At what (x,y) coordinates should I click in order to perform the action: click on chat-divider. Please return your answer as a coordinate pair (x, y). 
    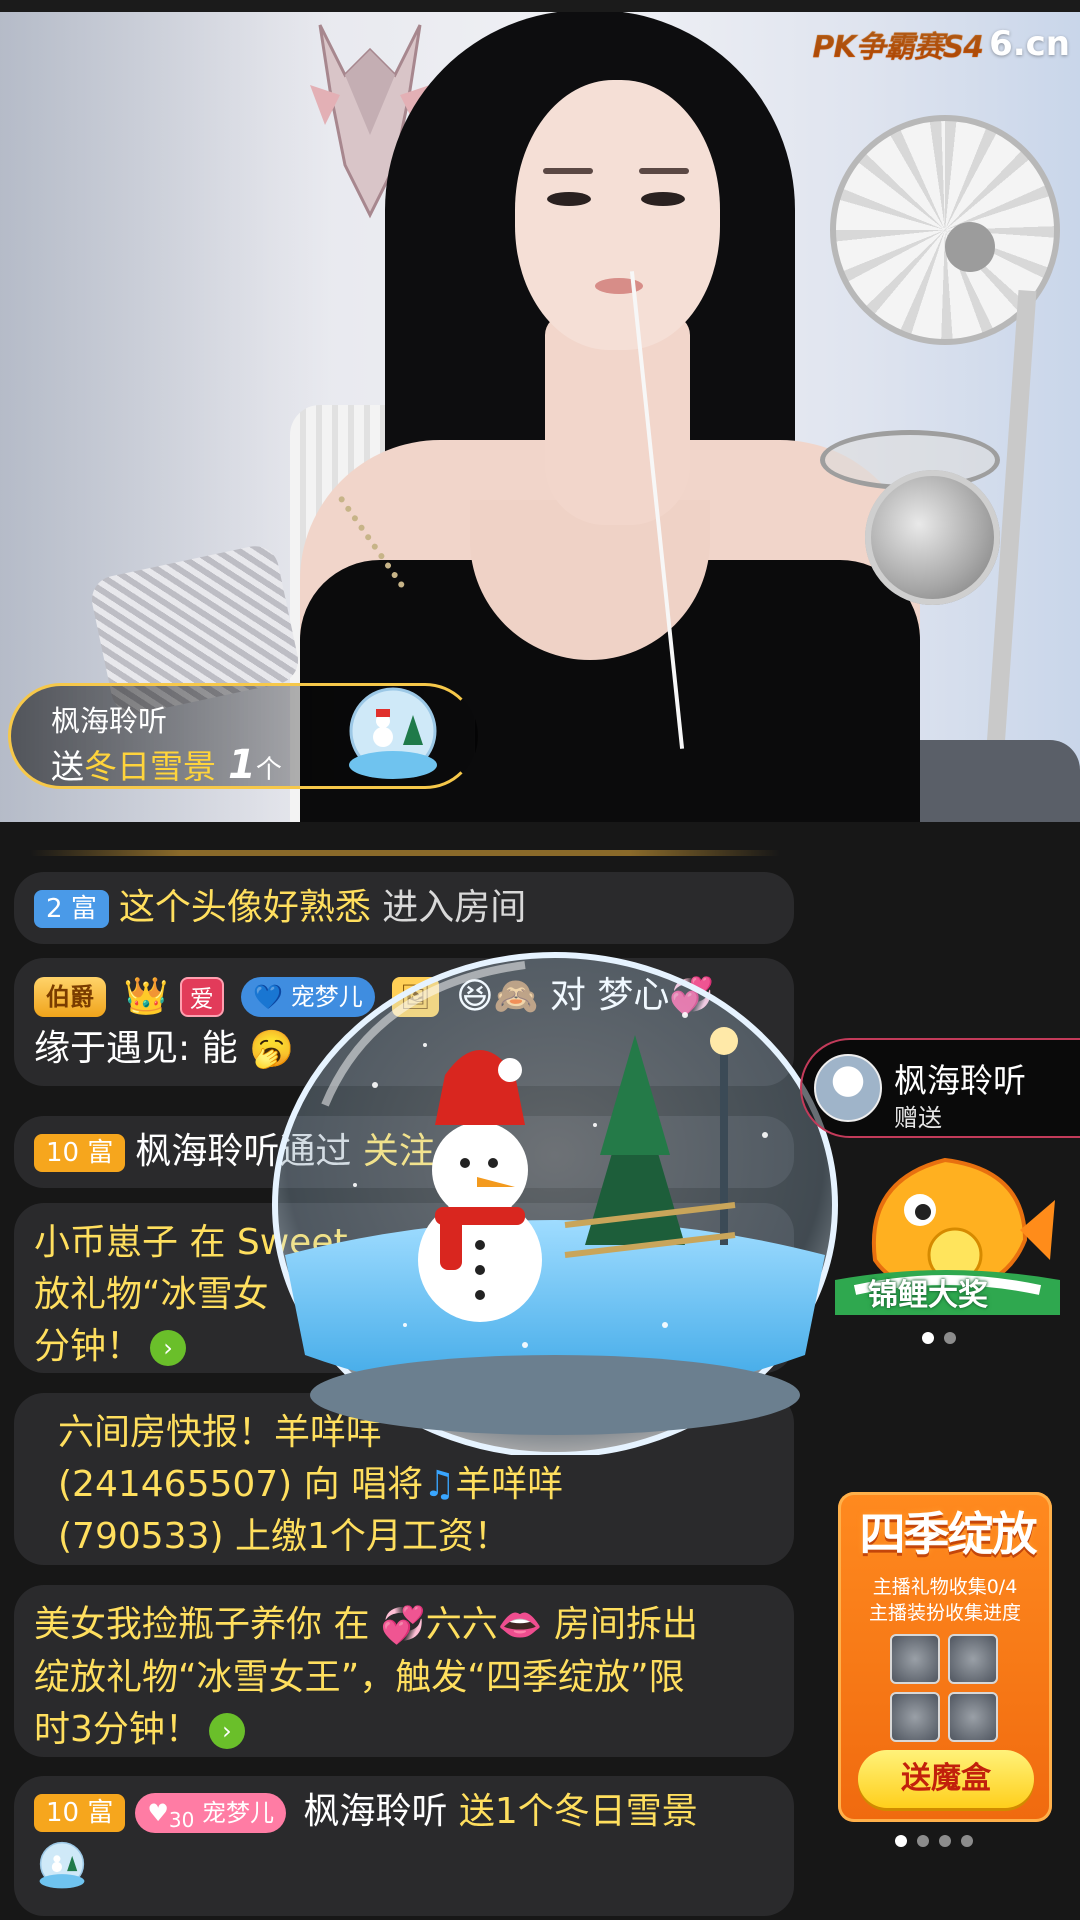
    Looking at the image, I should click on (405, 853).